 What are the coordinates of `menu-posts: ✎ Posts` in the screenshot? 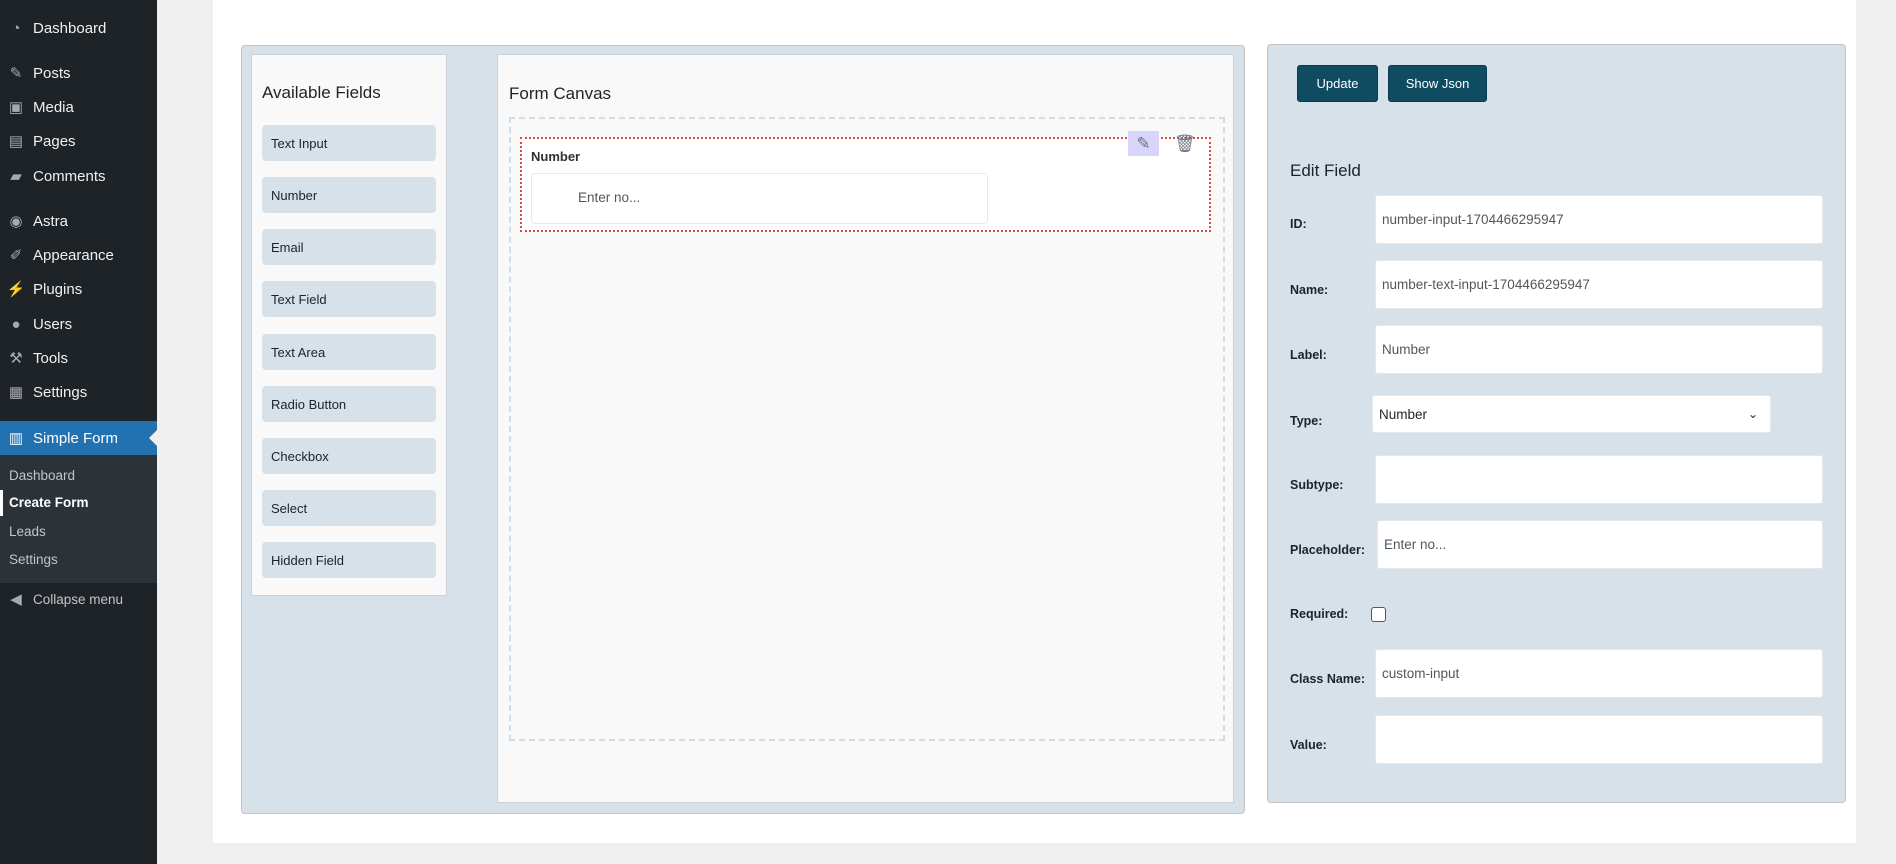 It's located at (78, 73).